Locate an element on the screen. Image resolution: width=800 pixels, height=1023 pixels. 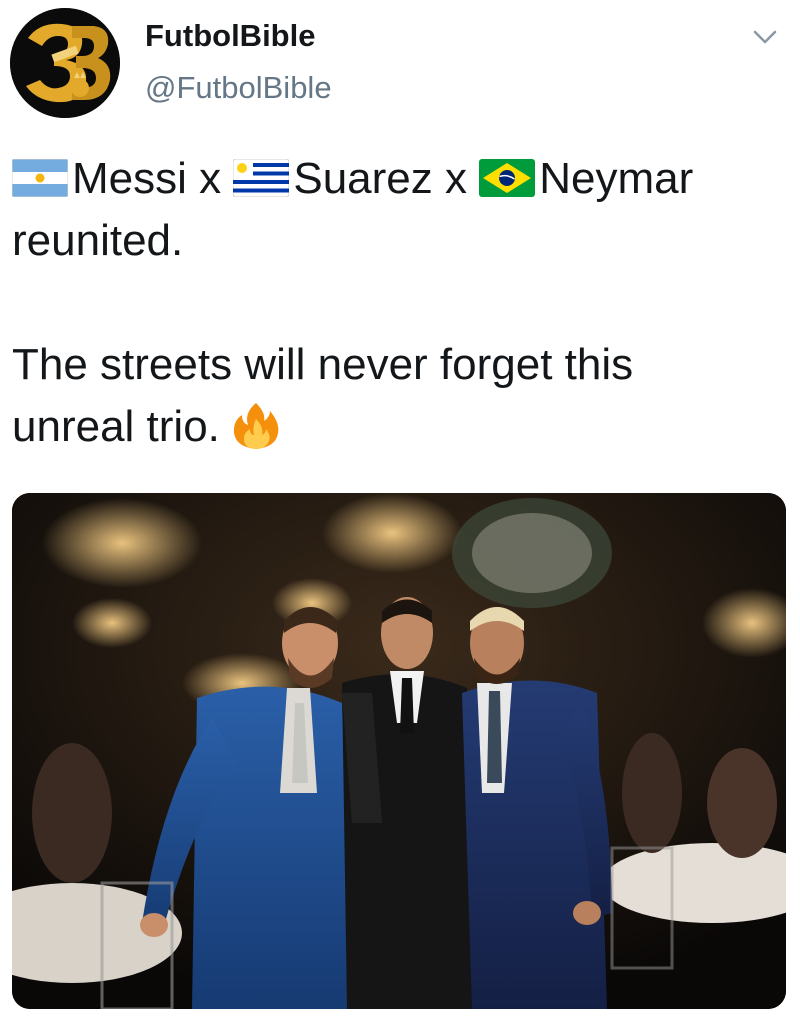
tweet-line-3: The streets will never forget this is located at coordinates (323, 364).